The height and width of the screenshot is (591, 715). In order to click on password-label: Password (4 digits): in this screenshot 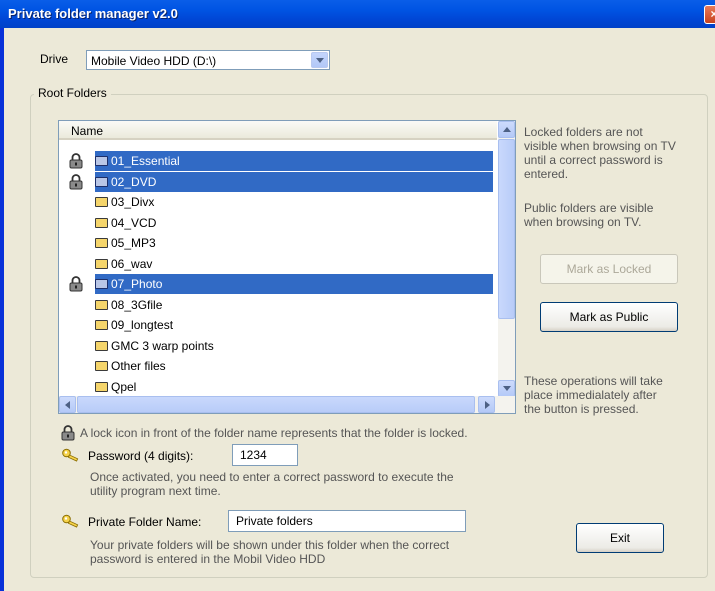, I will do `click(141, 456)`.